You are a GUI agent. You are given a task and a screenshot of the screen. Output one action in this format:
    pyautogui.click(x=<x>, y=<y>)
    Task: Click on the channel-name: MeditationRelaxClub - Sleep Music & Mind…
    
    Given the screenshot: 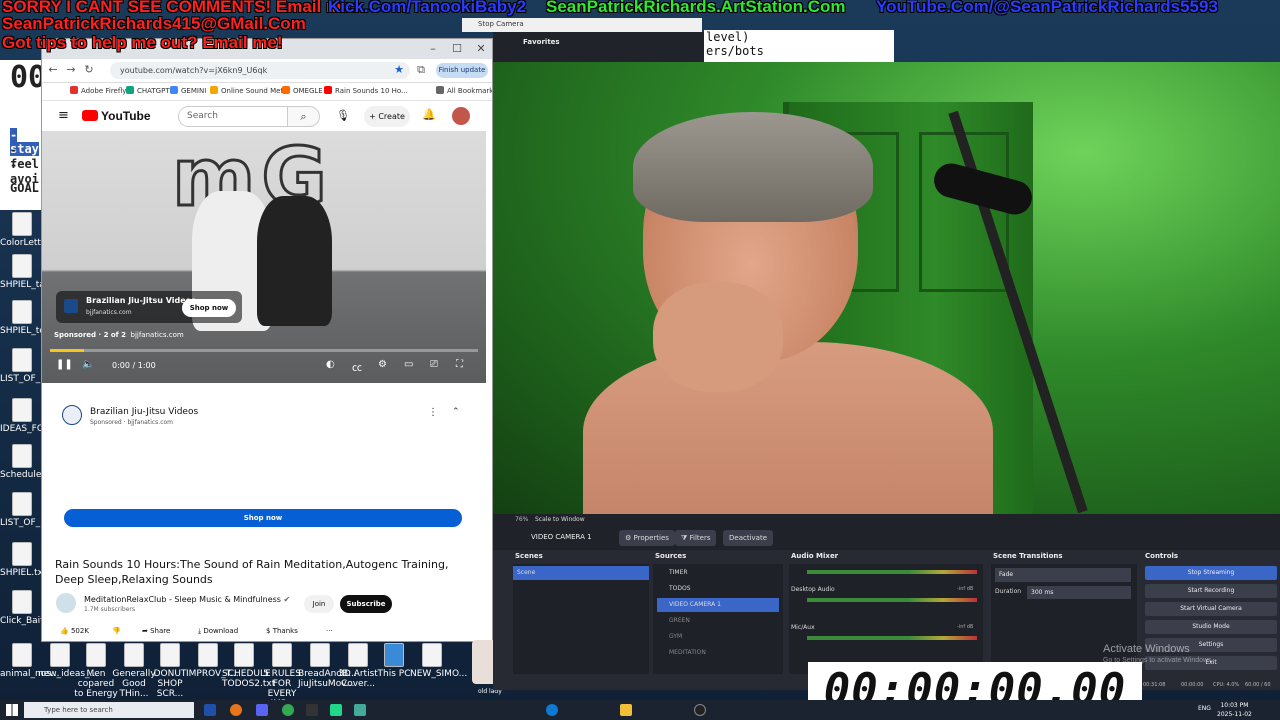 What is the action you would take?
    pyautogui.click(x=187, y=599)
    